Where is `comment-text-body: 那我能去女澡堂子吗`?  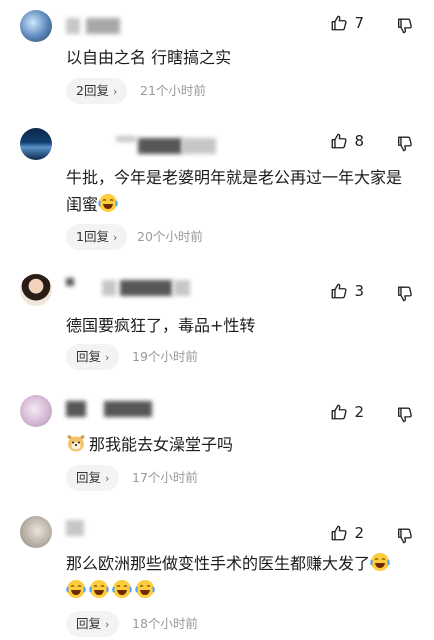
comment-text-body: 那我能去女澡堂子吗 is located at coordinates (161, 444).